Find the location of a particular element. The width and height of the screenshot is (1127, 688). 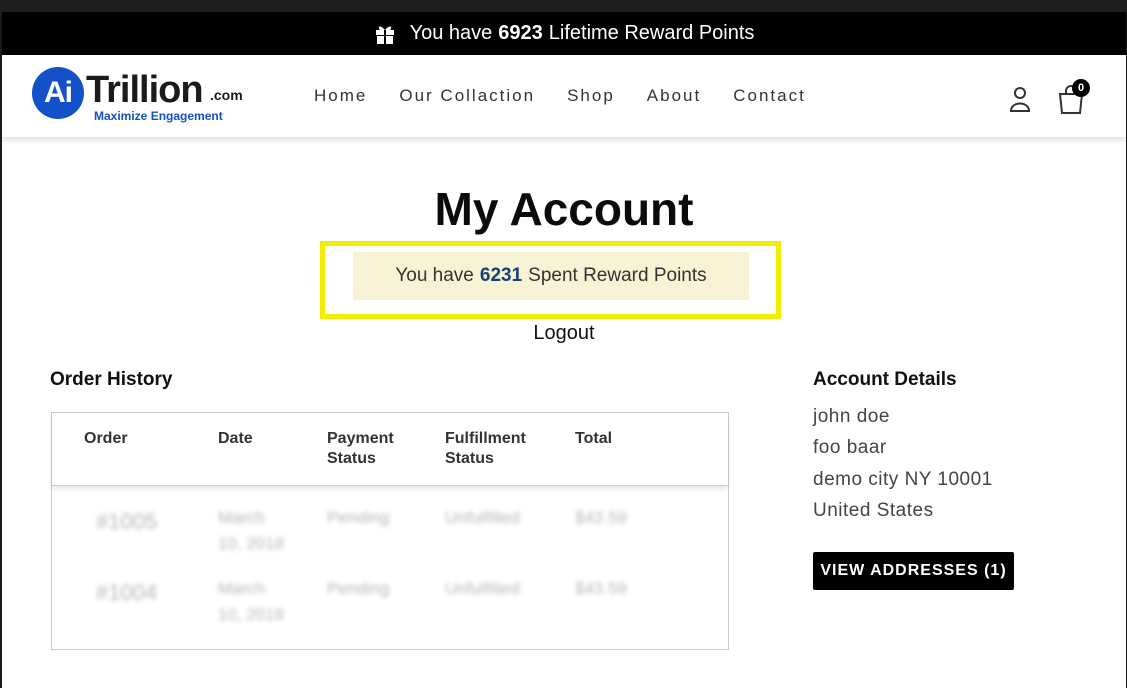

col-payment-status: Payment Status is located at coordinates (360, 448).